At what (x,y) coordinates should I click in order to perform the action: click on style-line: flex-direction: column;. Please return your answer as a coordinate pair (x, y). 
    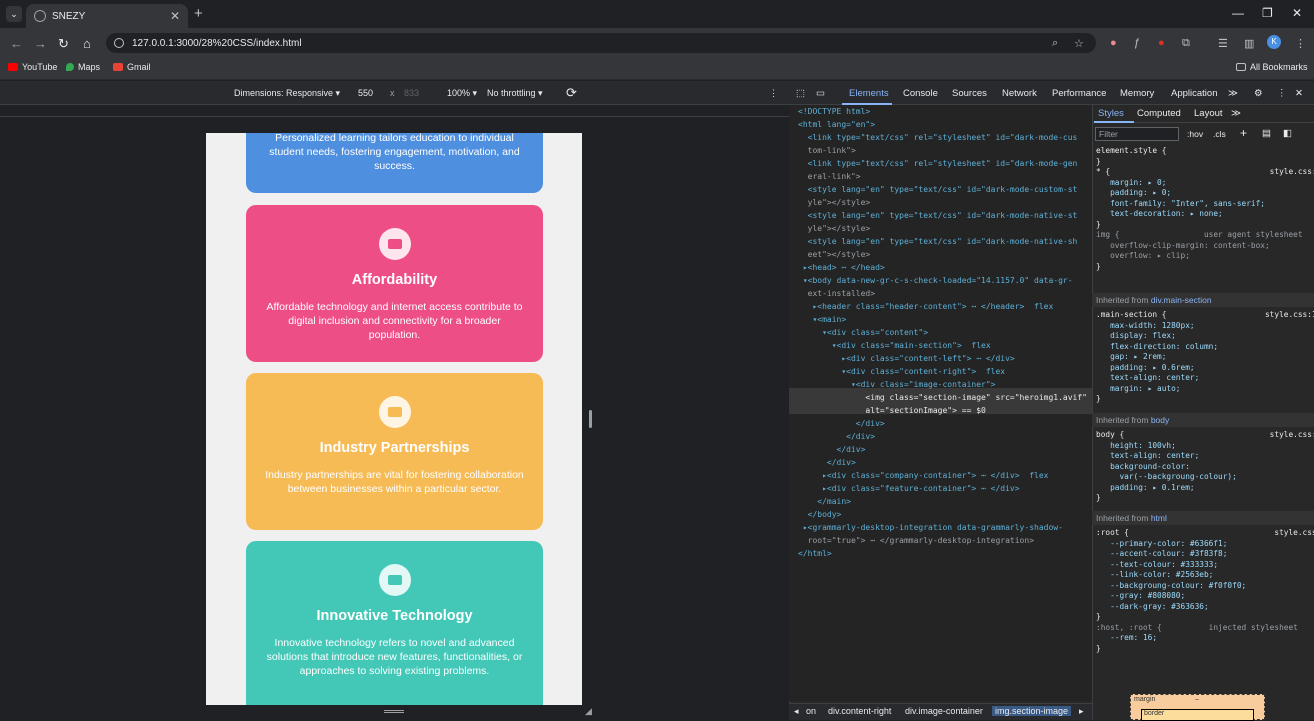
    Looking at the image, I should click on (1157, 347).